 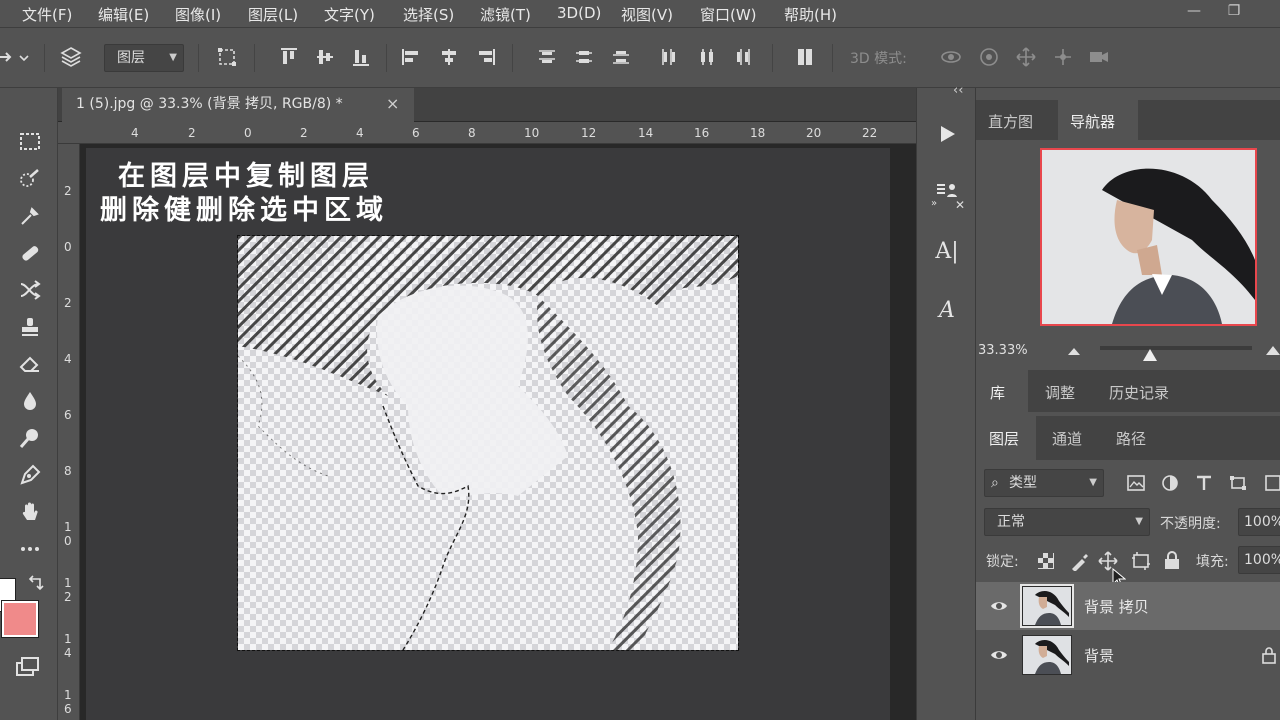 I want to click on distribute-top-icon, so click(x=547, y=57).